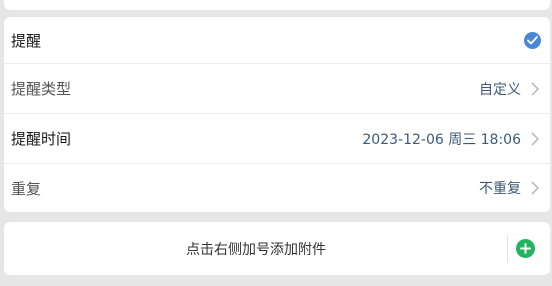 The image size is (552, 286). Describe the element at coordinates (41, 139) in the screenshot. I see `reminder-time-label: 提醒时间` at that location.